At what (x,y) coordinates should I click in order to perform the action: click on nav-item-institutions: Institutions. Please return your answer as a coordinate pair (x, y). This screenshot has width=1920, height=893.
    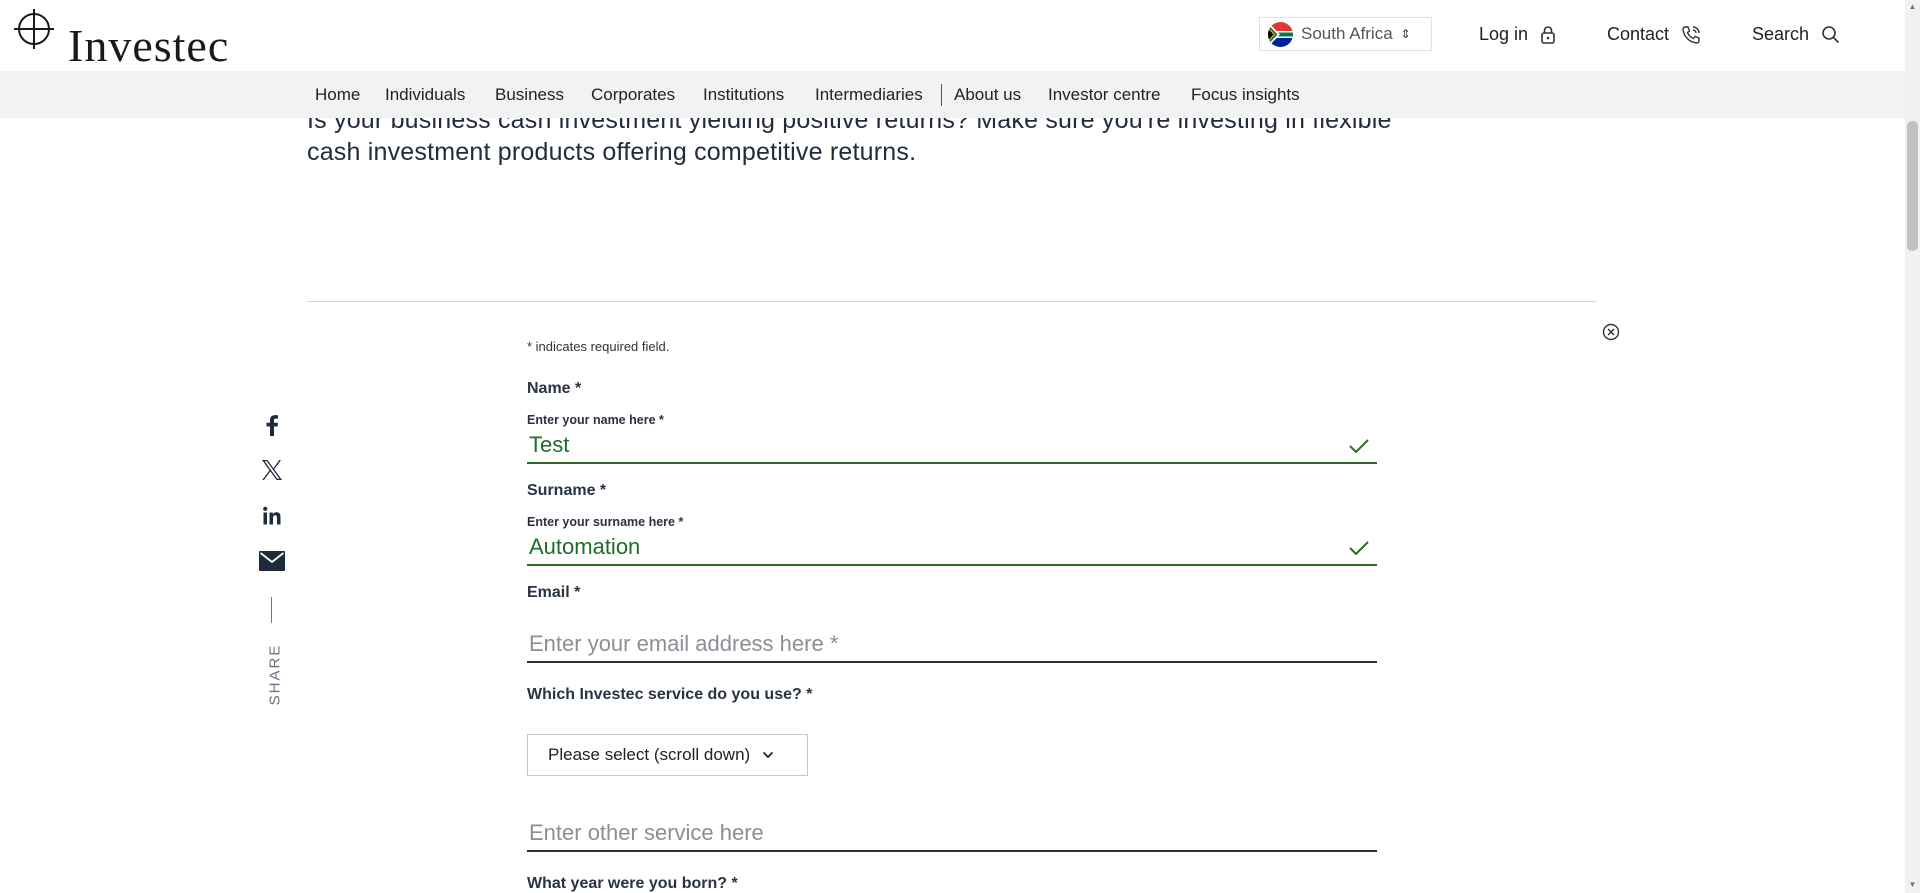
    Looking at the image, I should click on (743, 95).